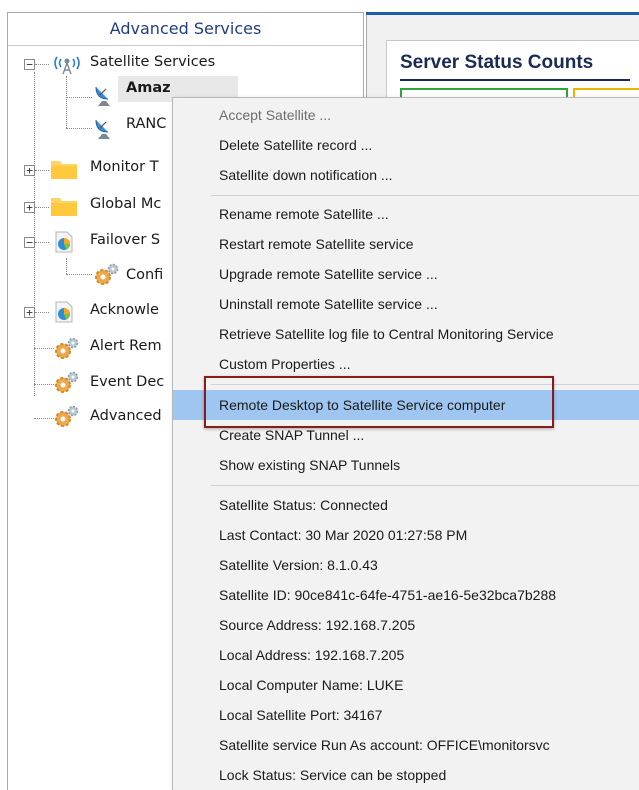 Image resolution: width=639 pixels, height=790 pixels. I want to click on tree-item-failover-s: Failover S, so click(125, 240).